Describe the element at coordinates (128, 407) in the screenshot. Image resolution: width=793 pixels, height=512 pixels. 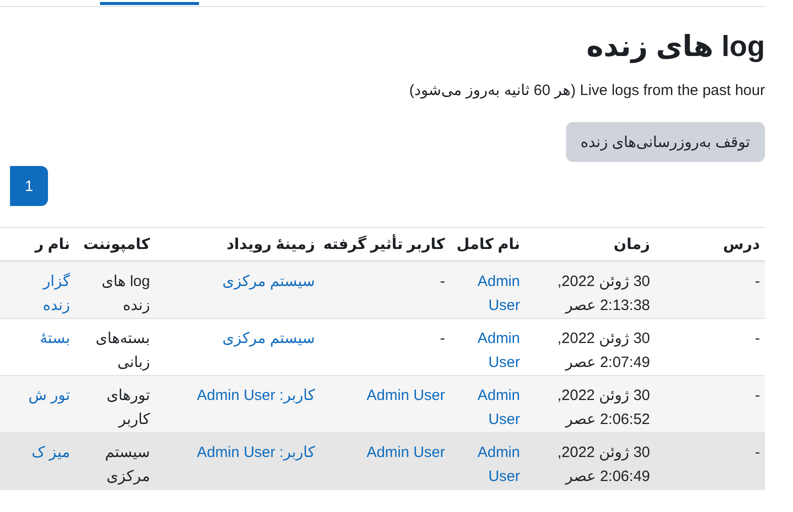
I see `table-cell: تورهای کاربر` at that location.